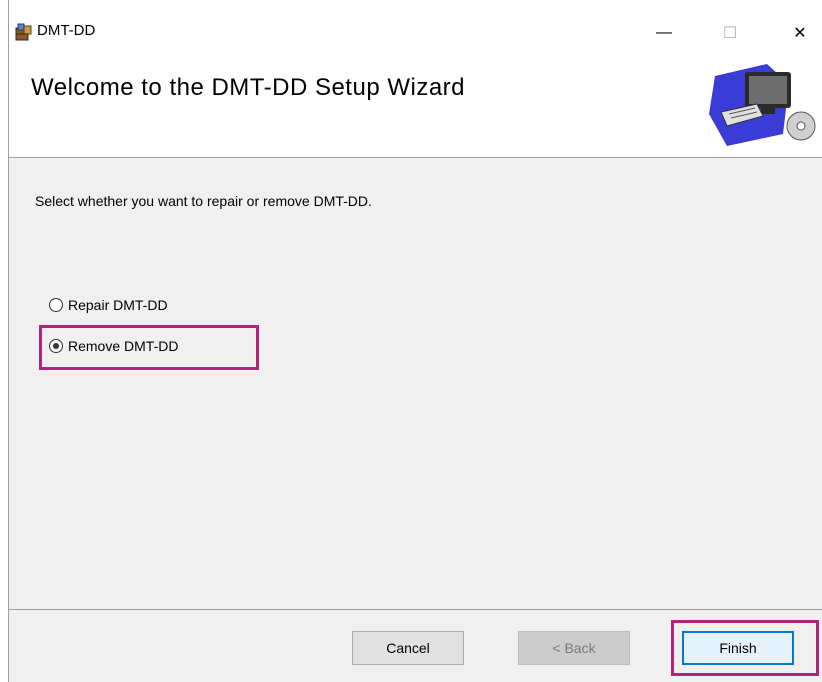 Image resolution: width=822 pixels, height=682 pixels. I want to click on maximize-button: ☐, so click(730, 33).